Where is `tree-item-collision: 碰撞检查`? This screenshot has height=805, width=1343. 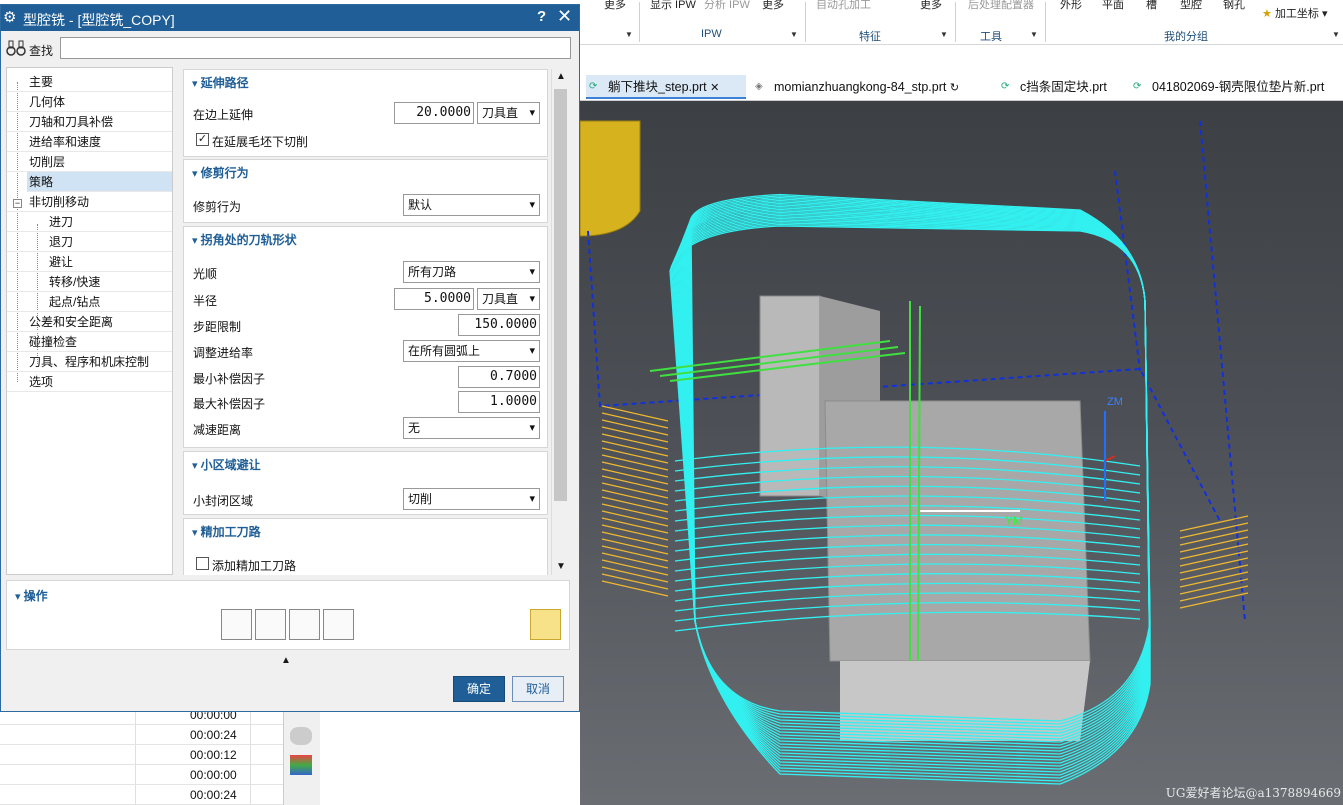
tree-item-collision: 碰撞检查 is located at coordinates (53, 342).